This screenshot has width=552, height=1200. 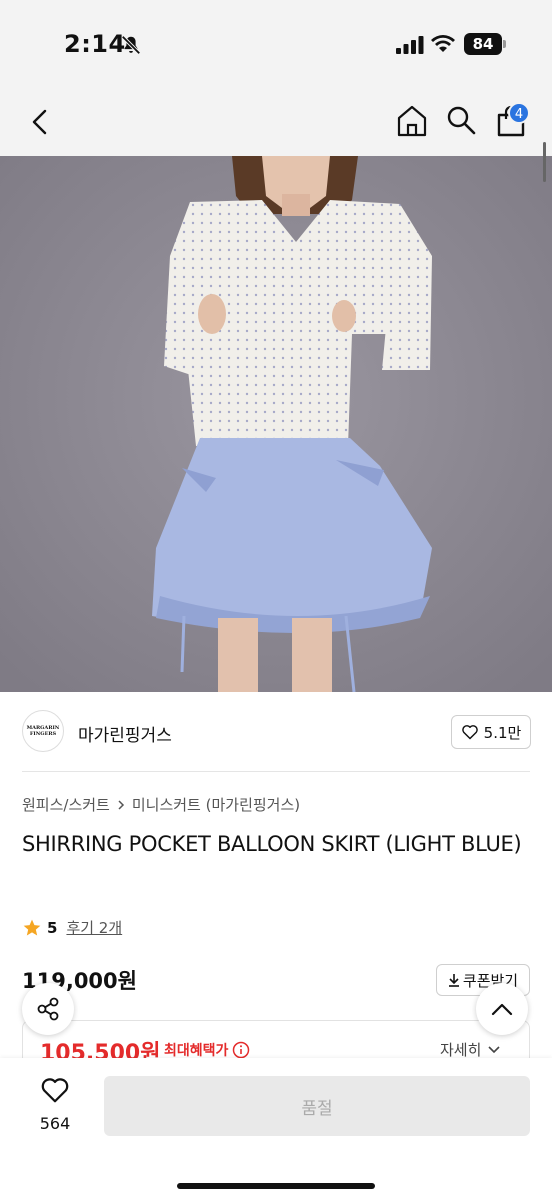 I want to click on wishlist-button: 564, so click(x=55, y=1106).